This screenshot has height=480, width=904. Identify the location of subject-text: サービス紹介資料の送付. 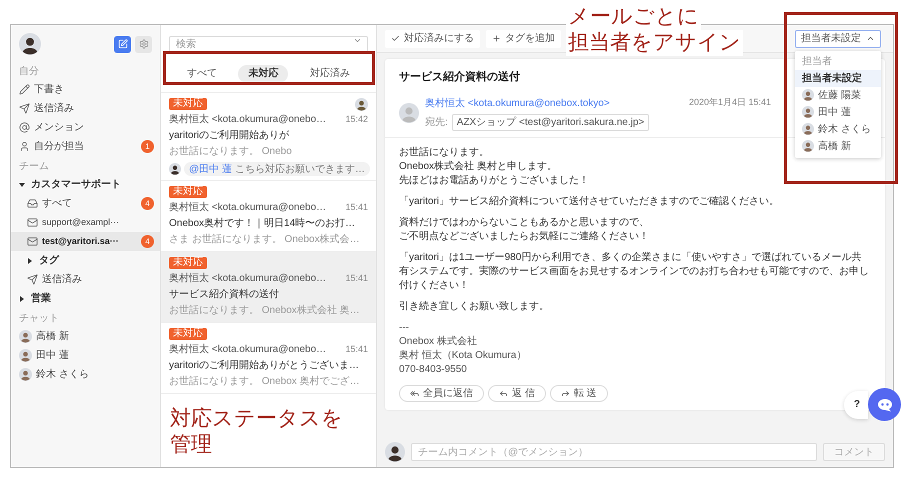
(224, 295).